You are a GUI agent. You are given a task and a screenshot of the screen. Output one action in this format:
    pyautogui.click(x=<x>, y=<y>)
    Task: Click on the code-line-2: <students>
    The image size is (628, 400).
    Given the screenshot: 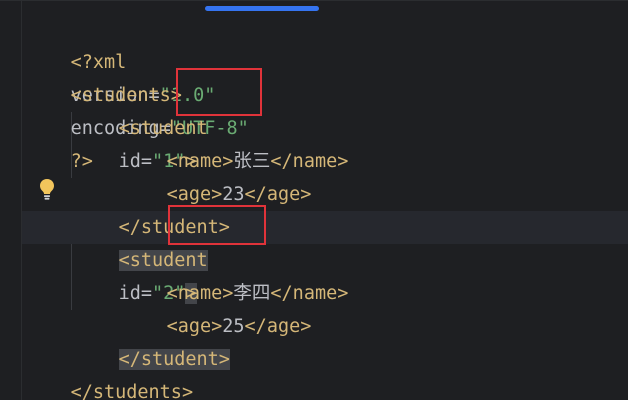 What is the action you would take?
    pyautogui.click(x=104, y=76)
    